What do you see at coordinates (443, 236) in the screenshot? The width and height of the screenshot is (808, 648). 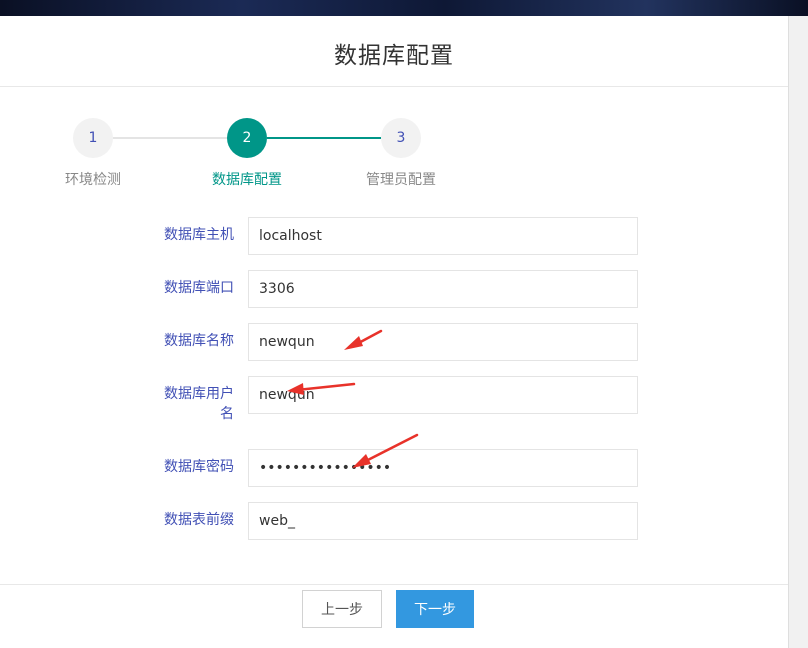 I see `db-host-input` at bounding box center [443, 236].